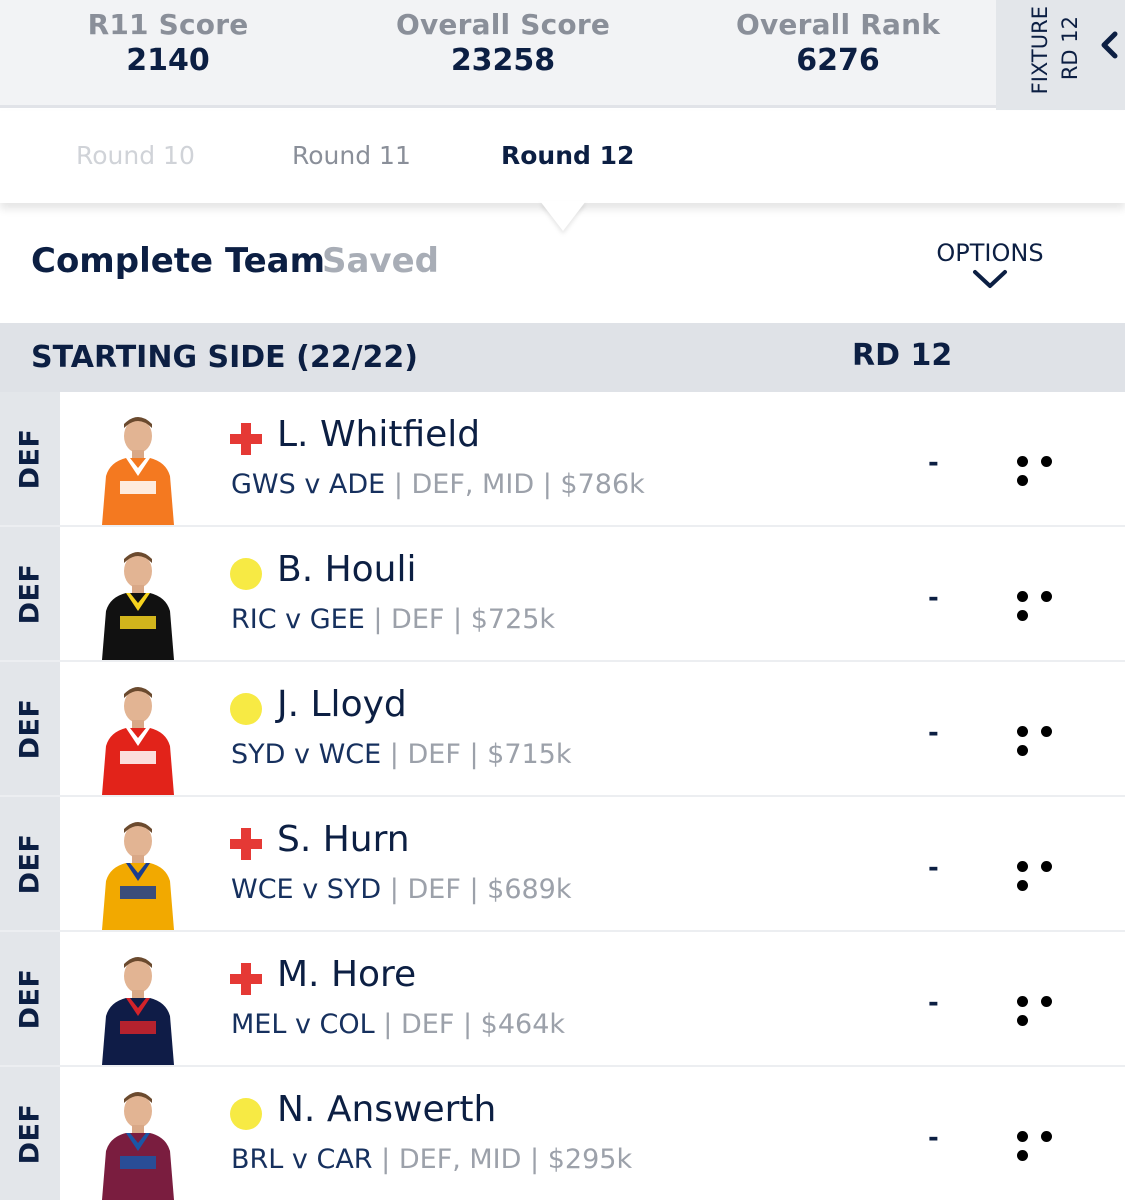  I want to click on active-tab-pointer, so click(563, 216).